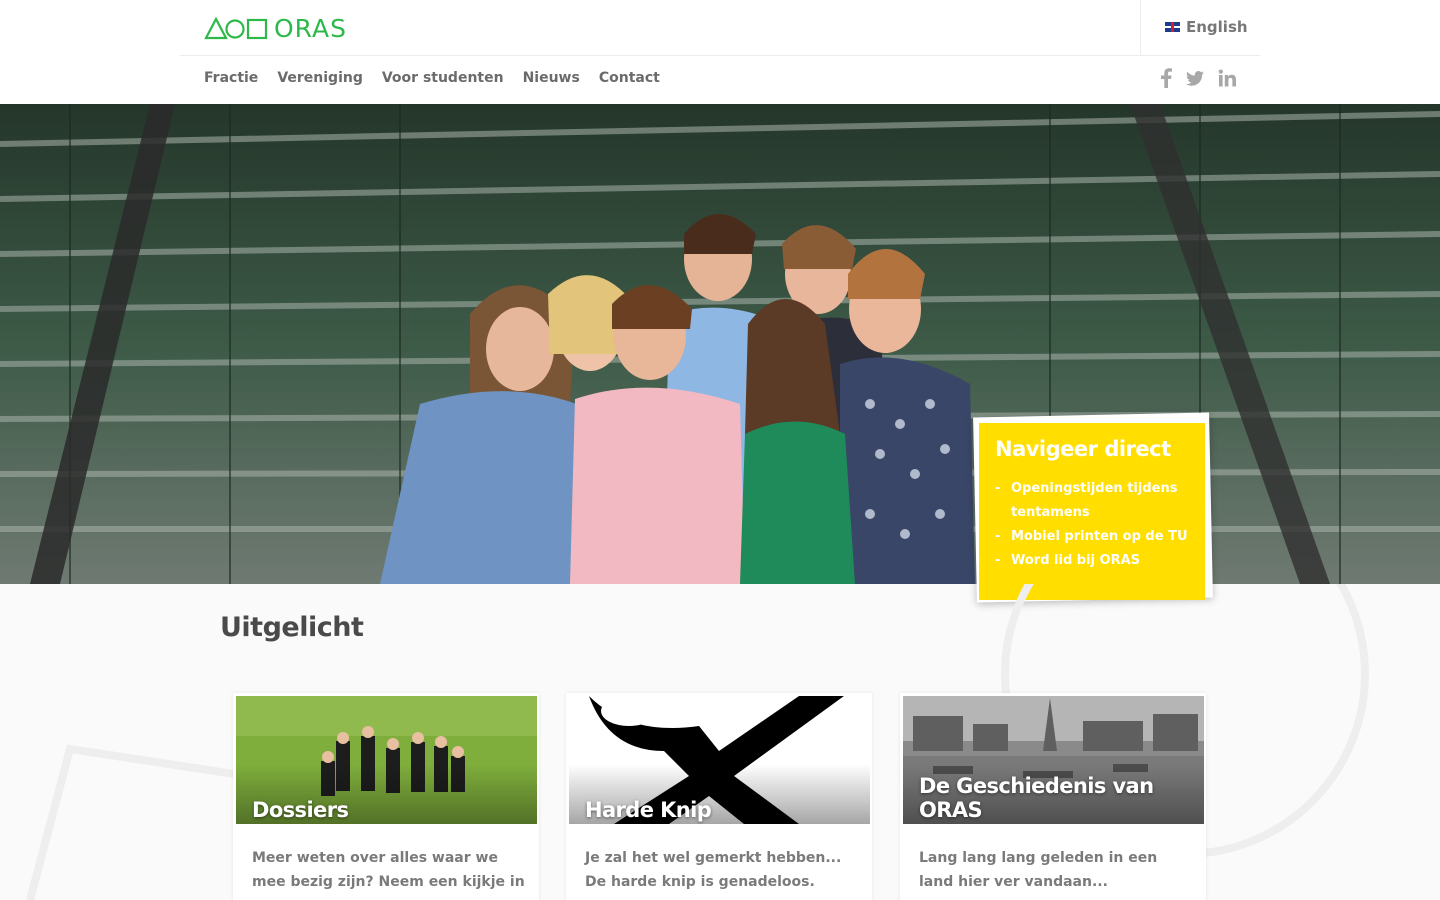 This screenshot has width=1440, height=900. What do you see at coordinates (1036, 798) in the screenshot?
I see `card-title: De Geschiedenis van ORAS` at bounding box center [1036, 798].